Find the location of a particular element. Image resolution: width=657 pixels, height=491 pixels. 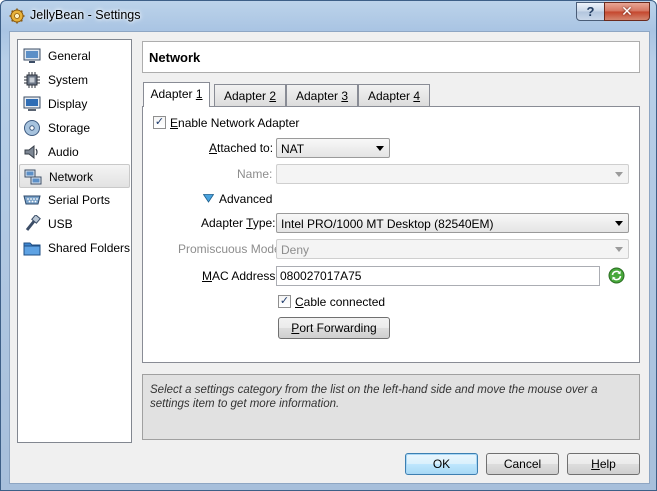

audio-icon is located at coordinates (31, 152).